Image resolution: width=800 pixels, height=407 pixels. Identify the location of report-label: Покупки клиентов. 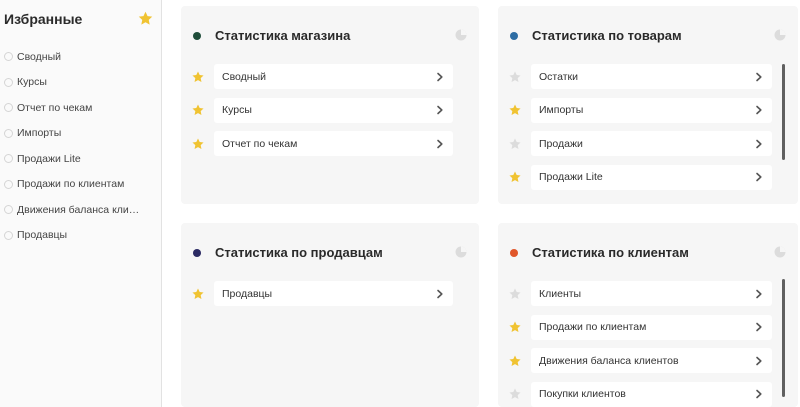
(582, 394).